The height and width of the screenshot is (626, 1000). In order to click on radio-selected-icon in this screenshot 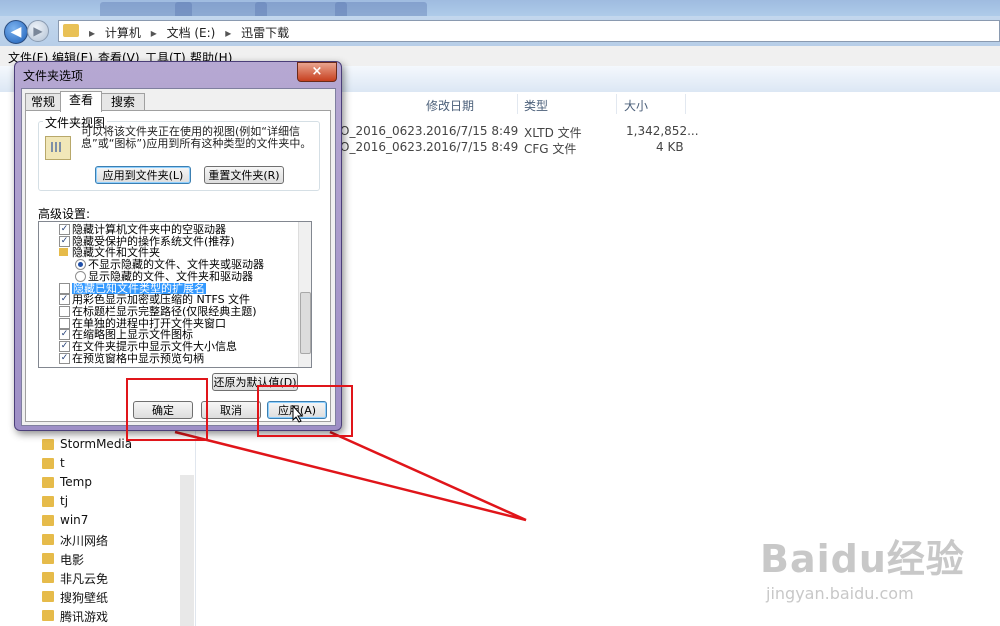, I will do `click(80, 265)`.